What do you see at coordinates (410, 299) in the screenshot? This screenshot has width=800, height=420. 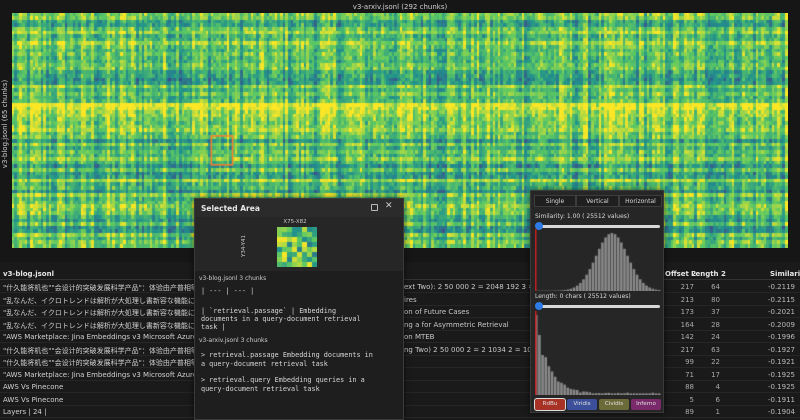 I see `cell-arxiv-text: ires` at bounding box center [410, 299].